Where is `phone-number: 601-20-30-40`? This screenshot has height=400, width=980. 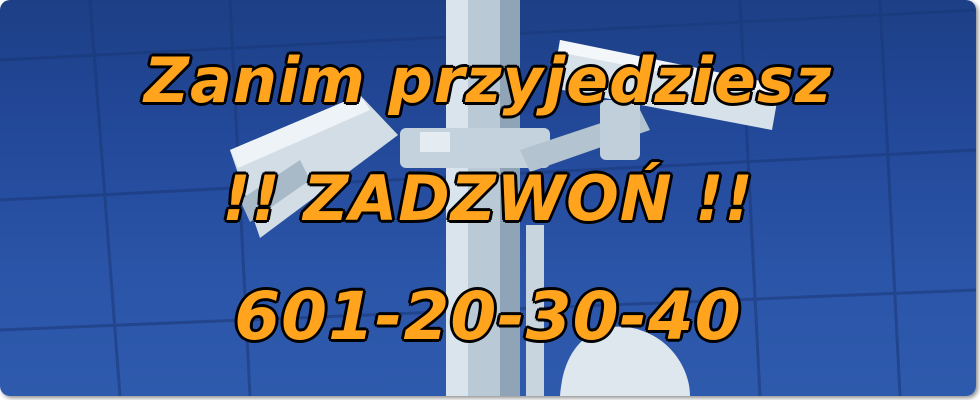
phone-number: 601-20-30-40 is located at coordinates (487, 317).